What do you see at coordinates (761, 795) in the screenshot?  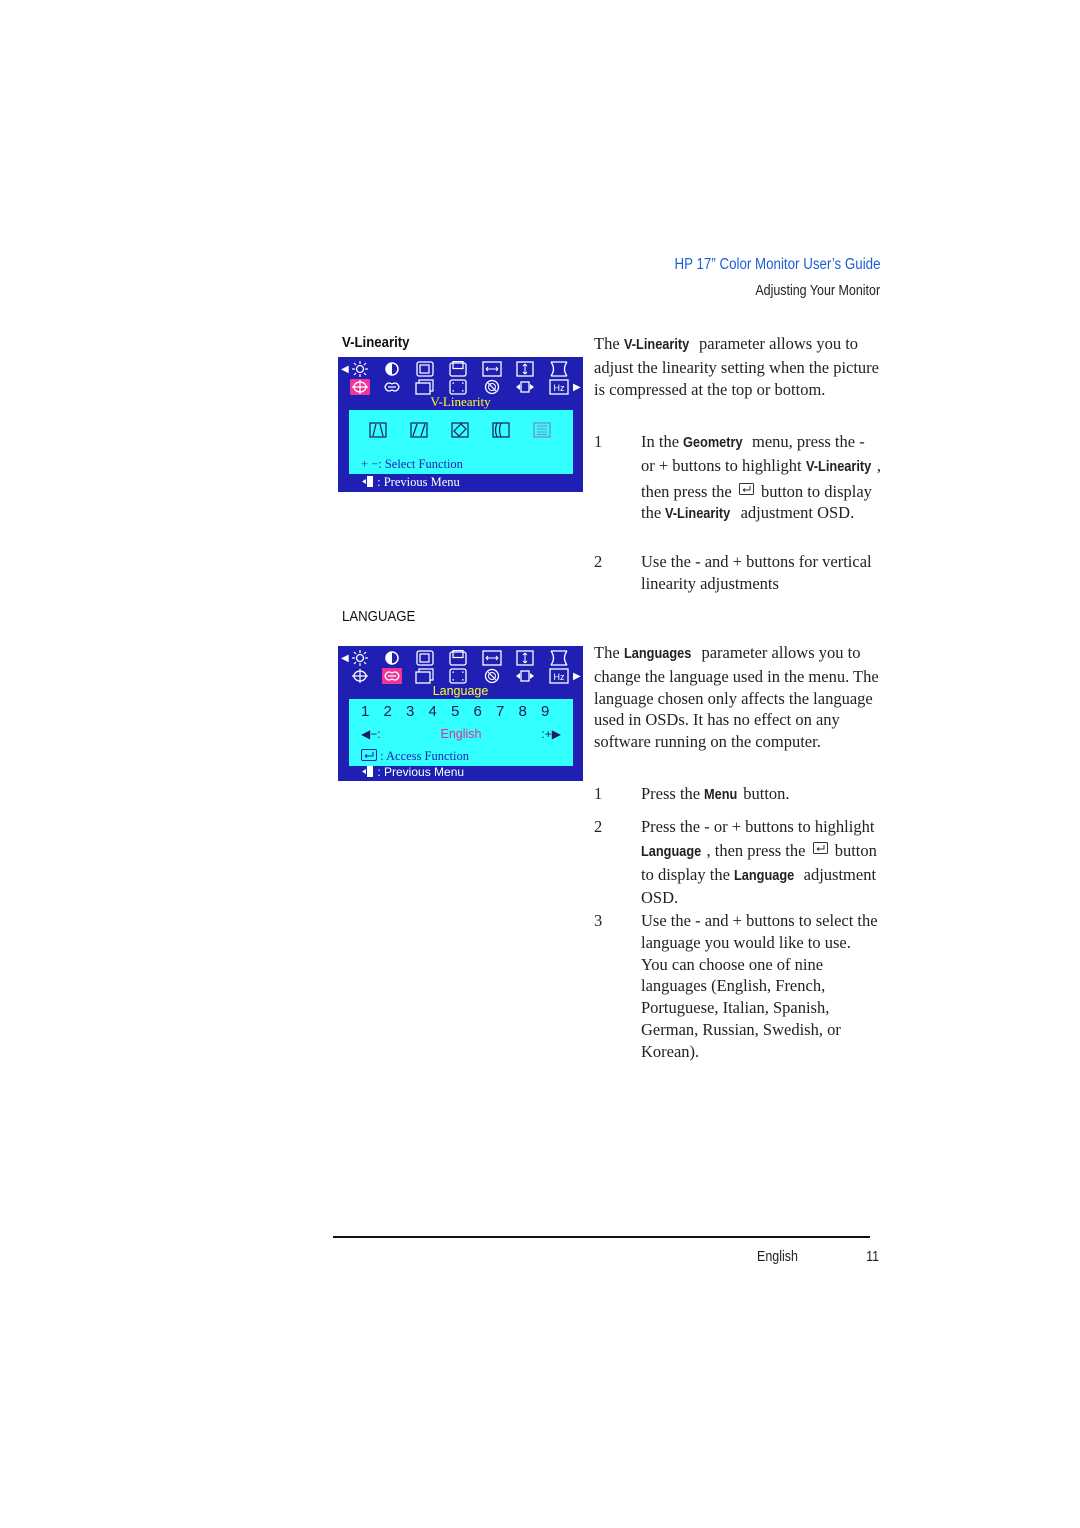 I see `step-text: Press the Menu button.` at bounding box center [761, 795].